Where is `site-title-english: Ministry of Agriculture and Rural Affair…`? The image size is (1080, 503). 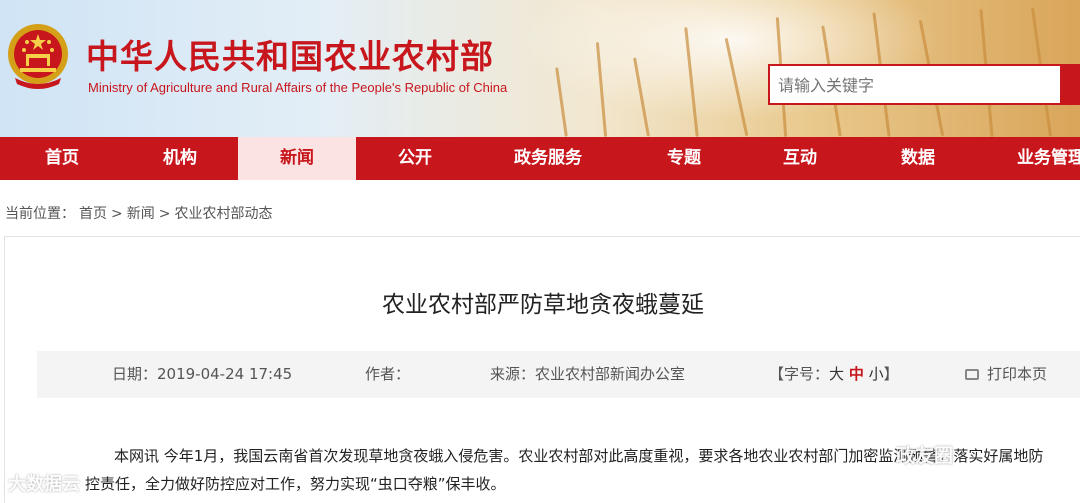 site-title-english: Ministry of Agriculture and Rural Affair… is located at coordinates (297, 87).